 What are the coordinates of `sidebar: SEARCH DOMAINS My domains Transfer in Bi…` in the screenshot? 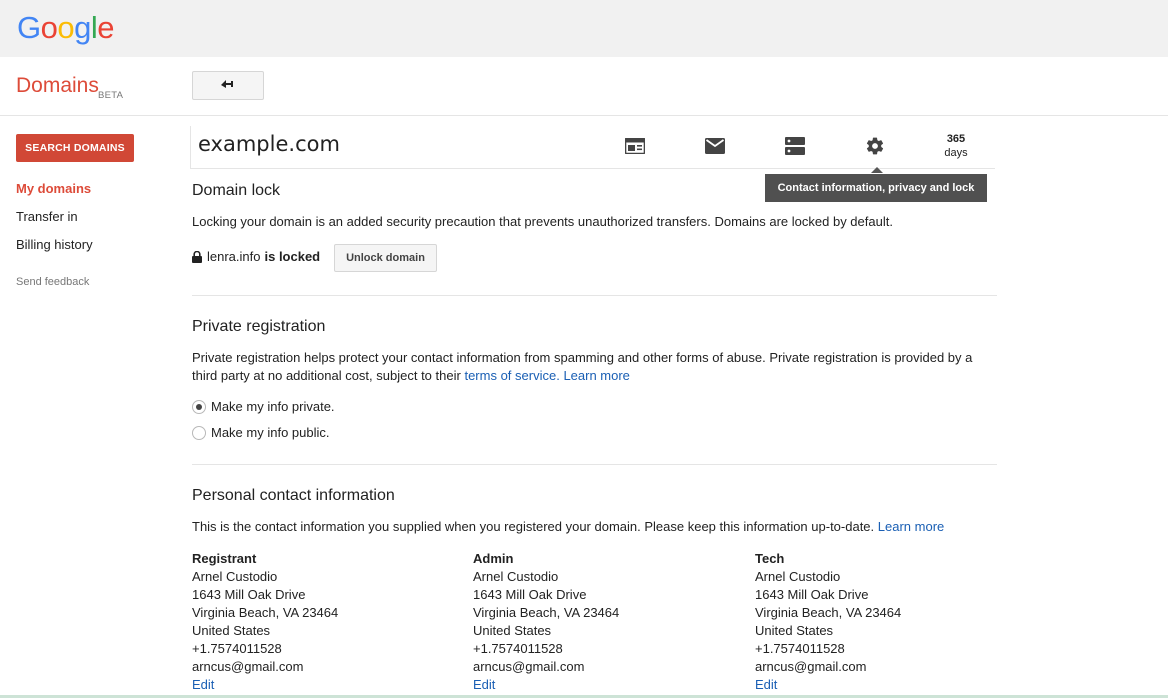 It's located at (85, 407).